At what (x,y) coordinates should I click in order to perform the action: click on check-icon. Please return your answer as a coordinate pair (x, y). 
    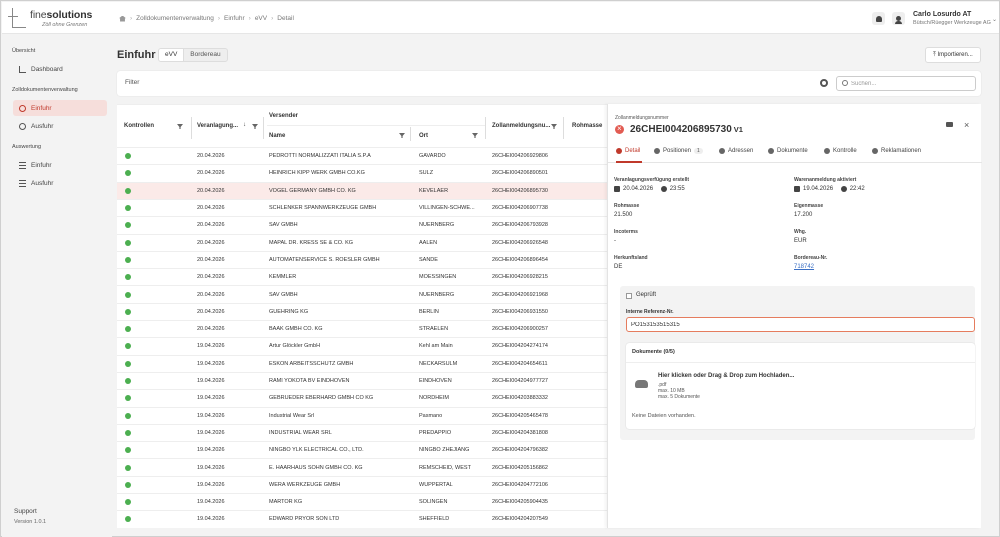
    Looking at the image, I should click on (827, 151).